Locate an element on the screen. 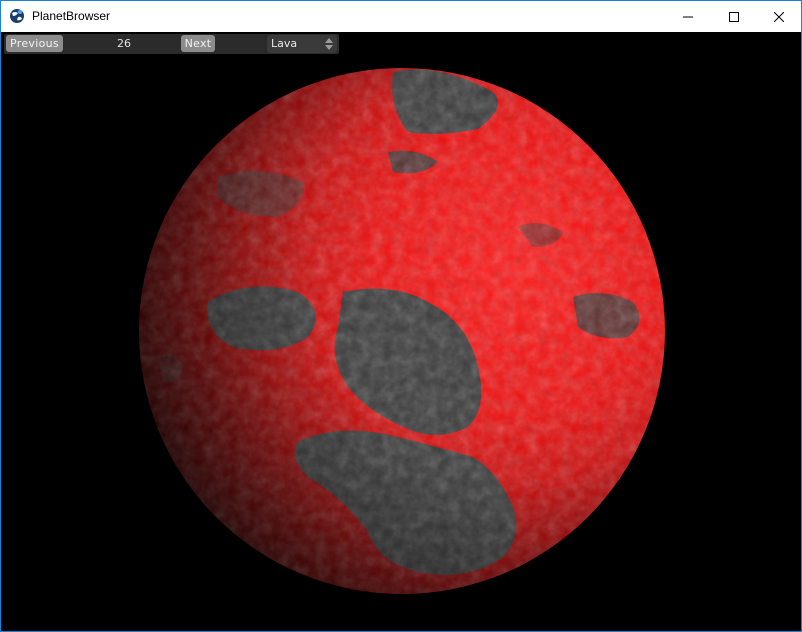 This screenshot has height=632, width=802. maximize-button is located at coordinates (734, 16).